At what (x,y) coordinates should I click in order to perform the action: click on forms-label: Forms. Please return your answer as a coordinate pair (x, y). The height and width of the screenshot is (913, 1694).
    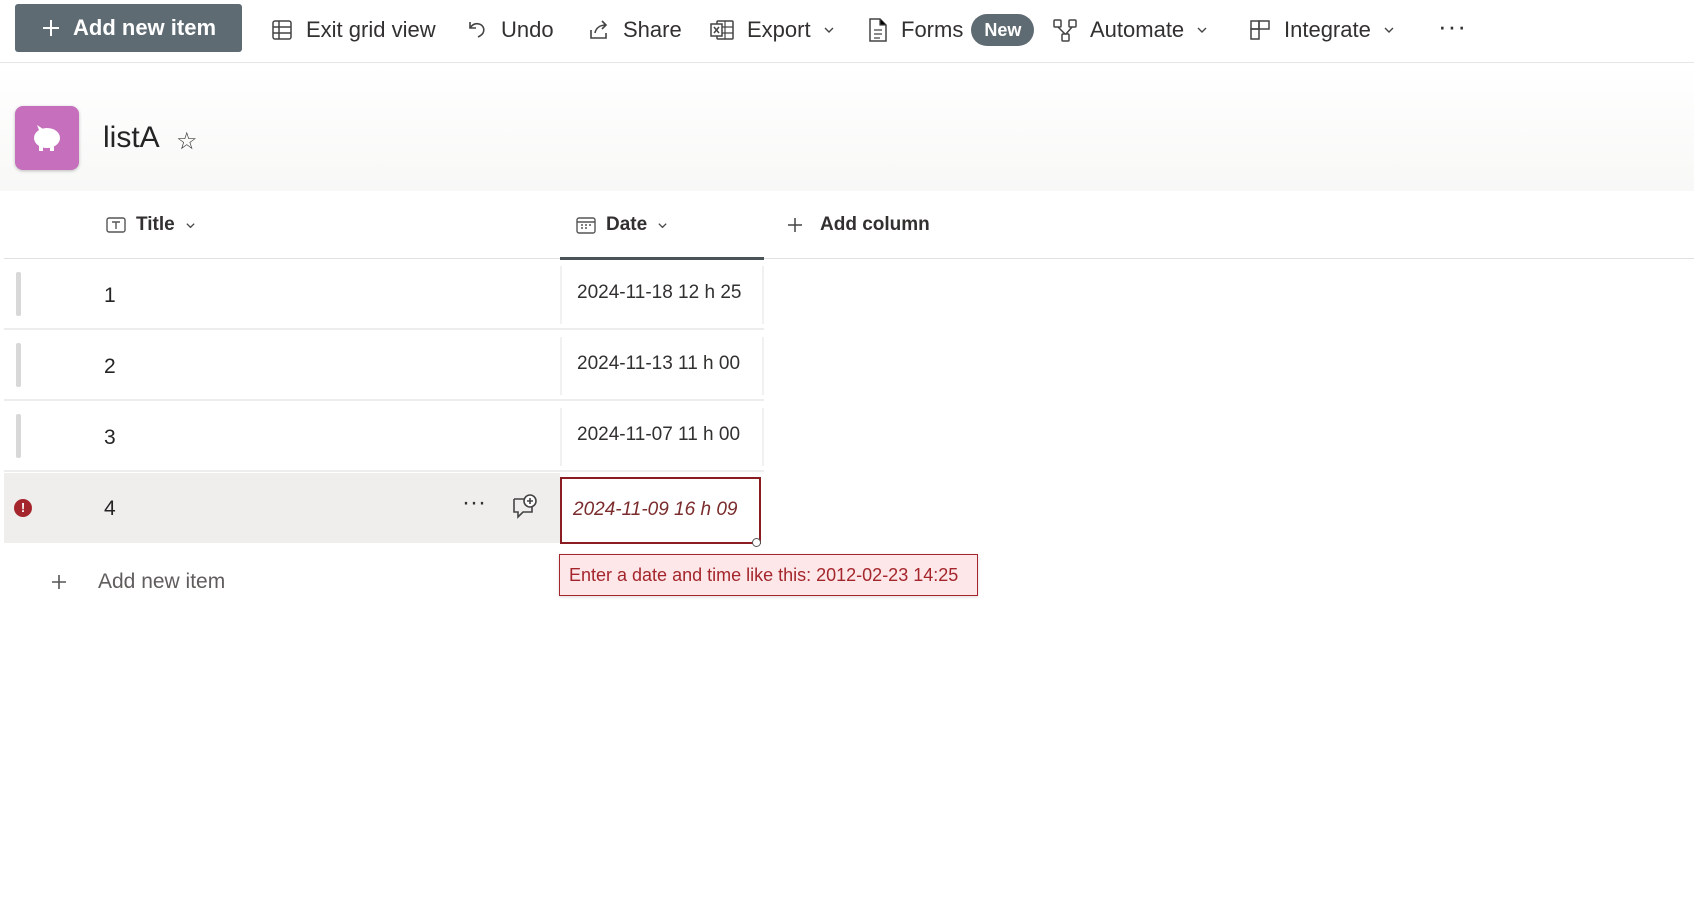
    Looking at the image, I should click on (932, 29).